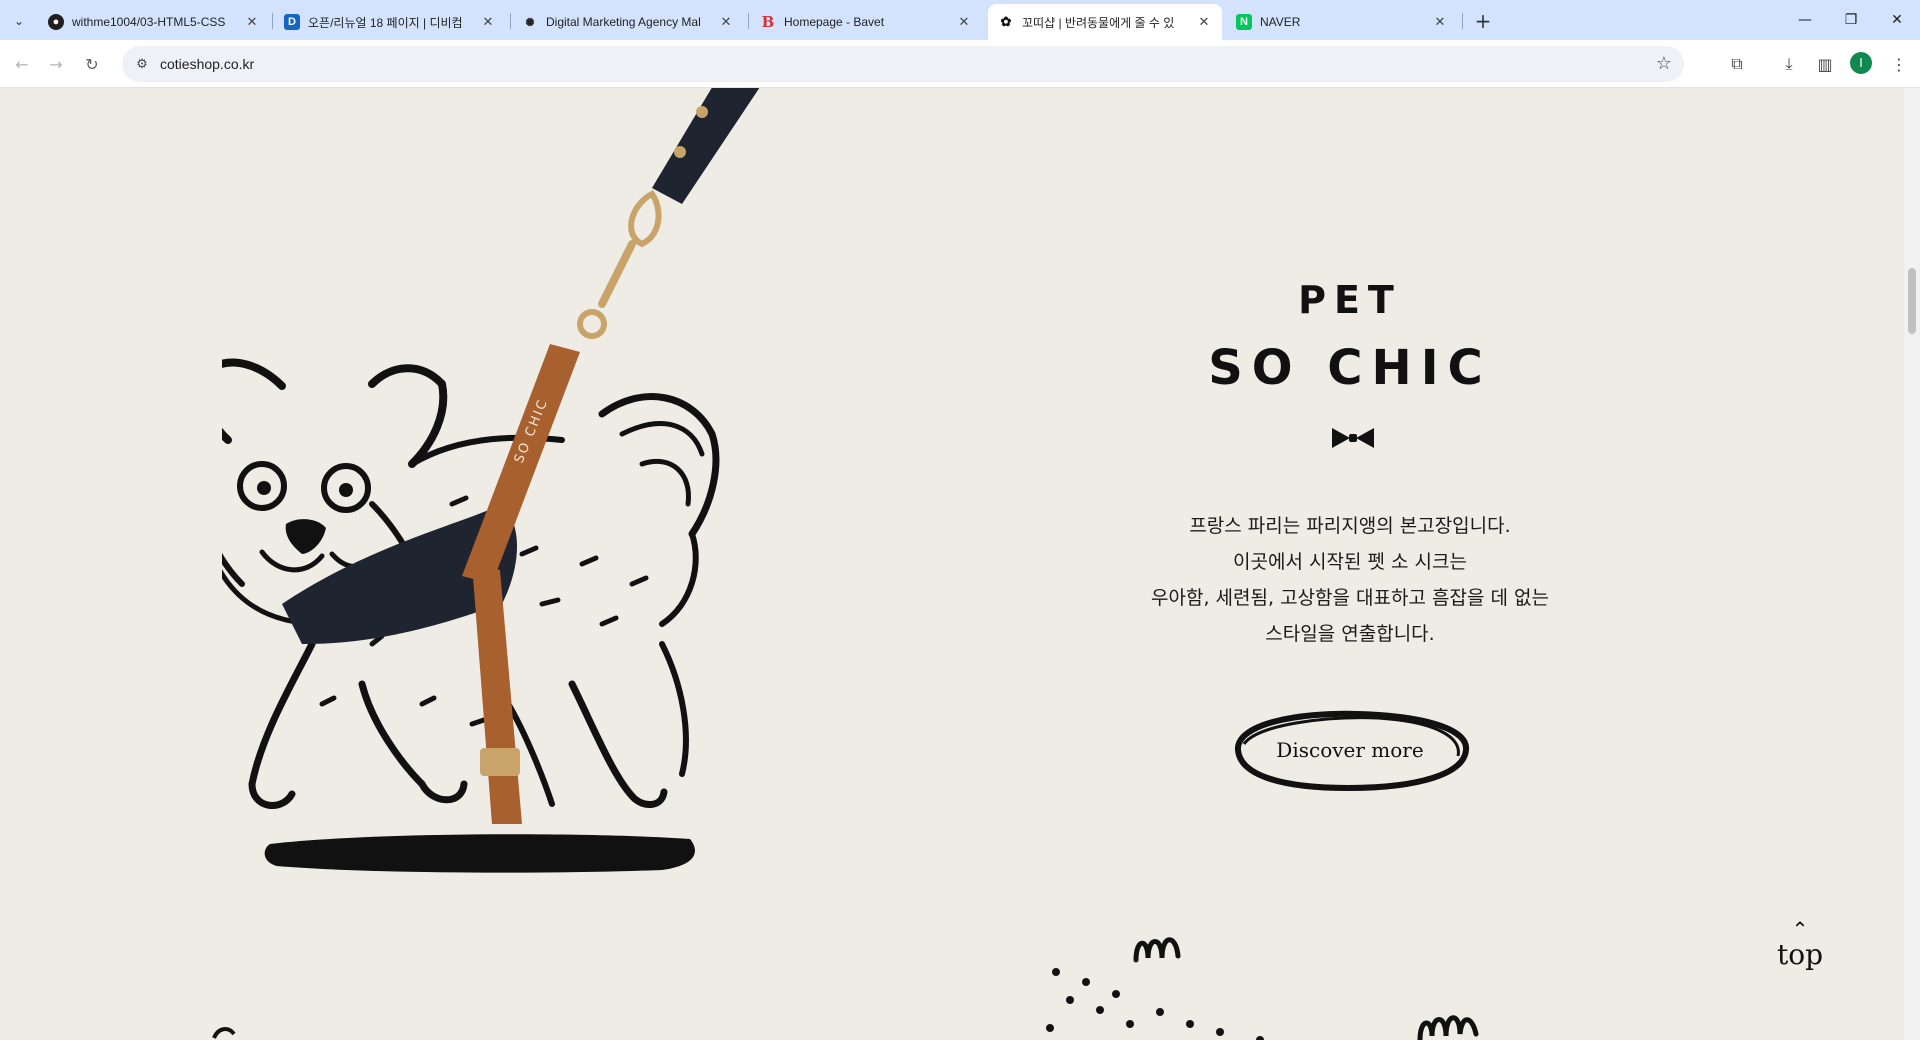 This screenshot has width=1920, height=1040. What do you see at coordinates (1483, 21) in the screenshot?
I see `new-tab-button: +` at bounding box center [1483, 21].